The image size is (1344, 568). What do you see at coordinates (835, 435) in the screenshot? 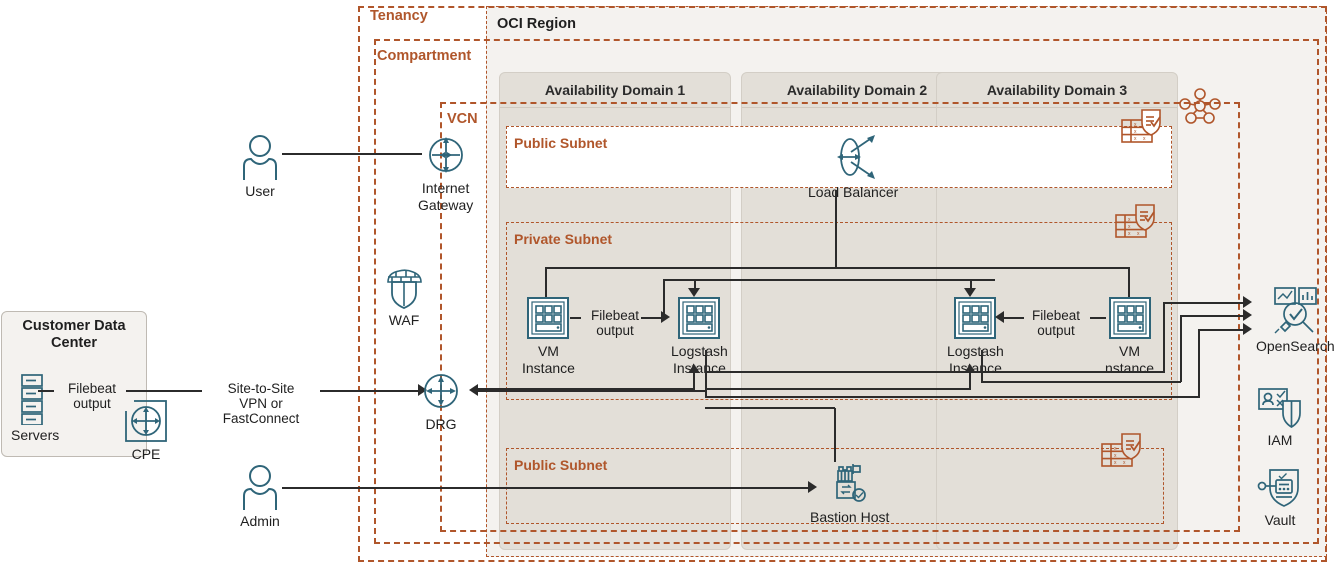
I see `bastion-uplink-line` at bounding box center [835, 435].